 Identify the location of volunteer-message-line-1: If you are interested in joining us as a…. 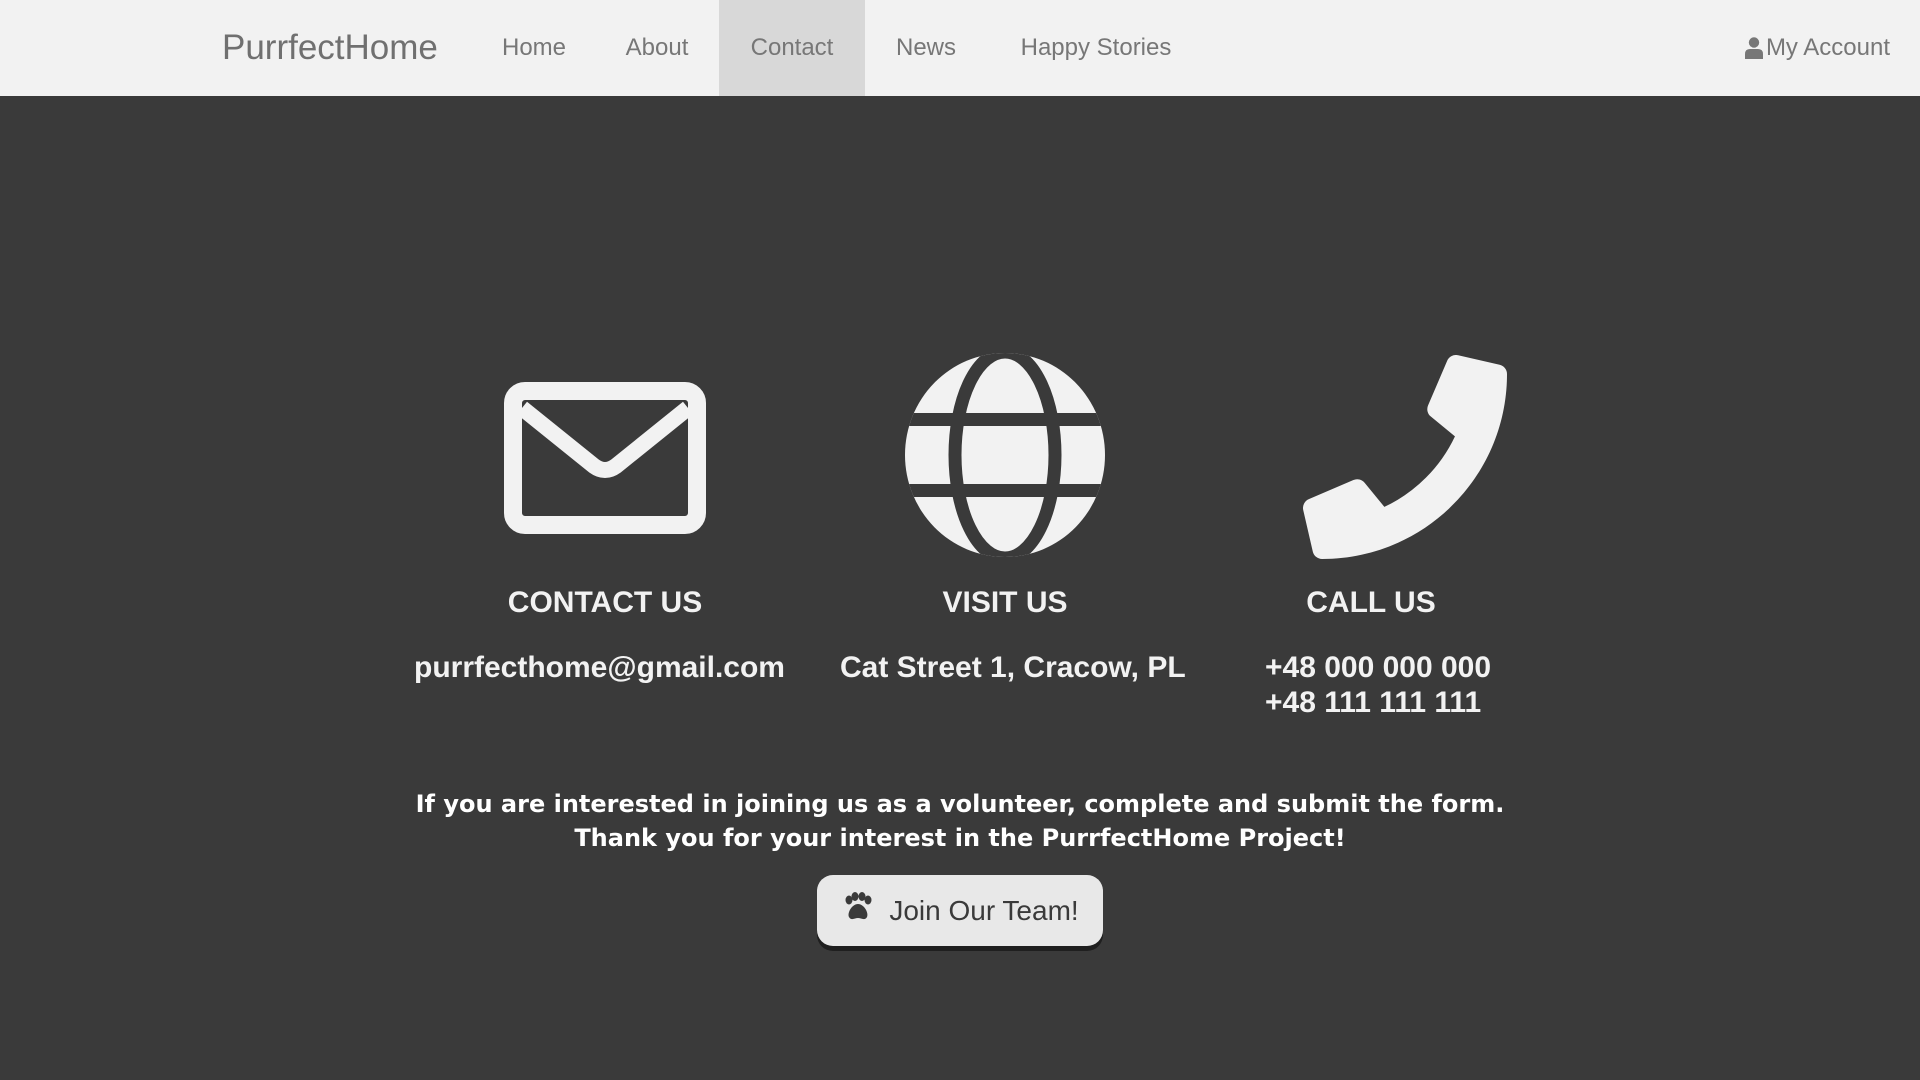
(960, 804).